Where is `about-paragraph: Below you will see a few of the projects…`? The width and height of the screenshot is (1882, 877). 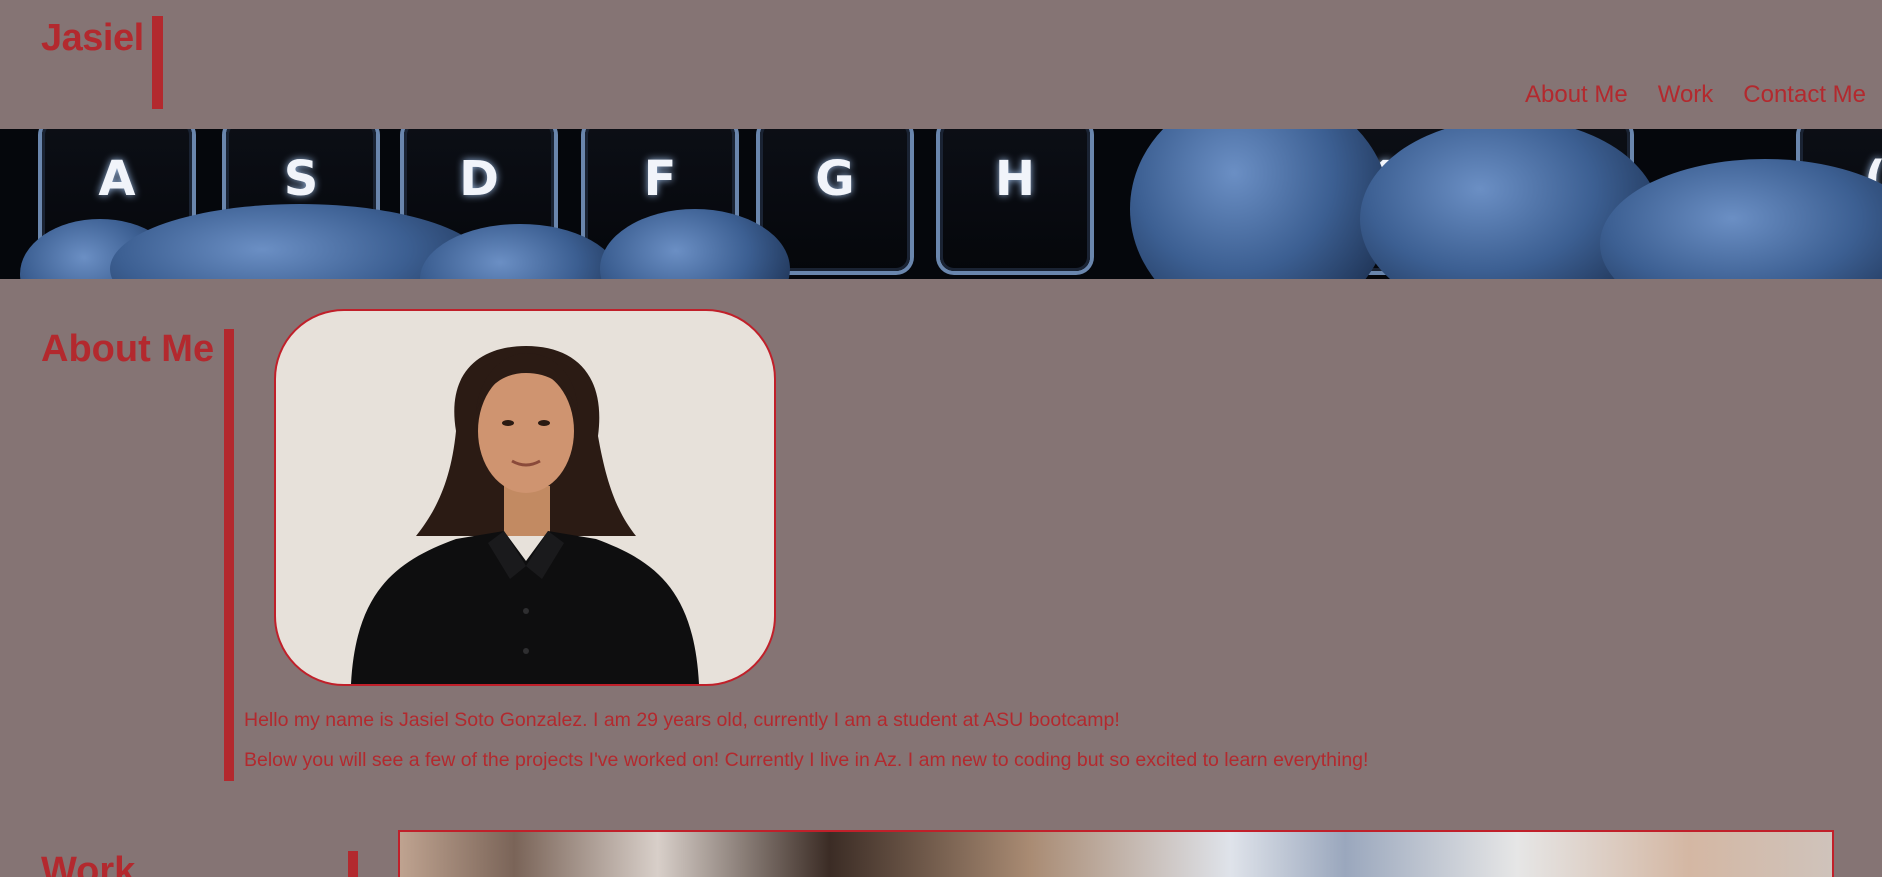 about-paragraph: Below you will see a few of the projects… is located at coordinates (806, 760).